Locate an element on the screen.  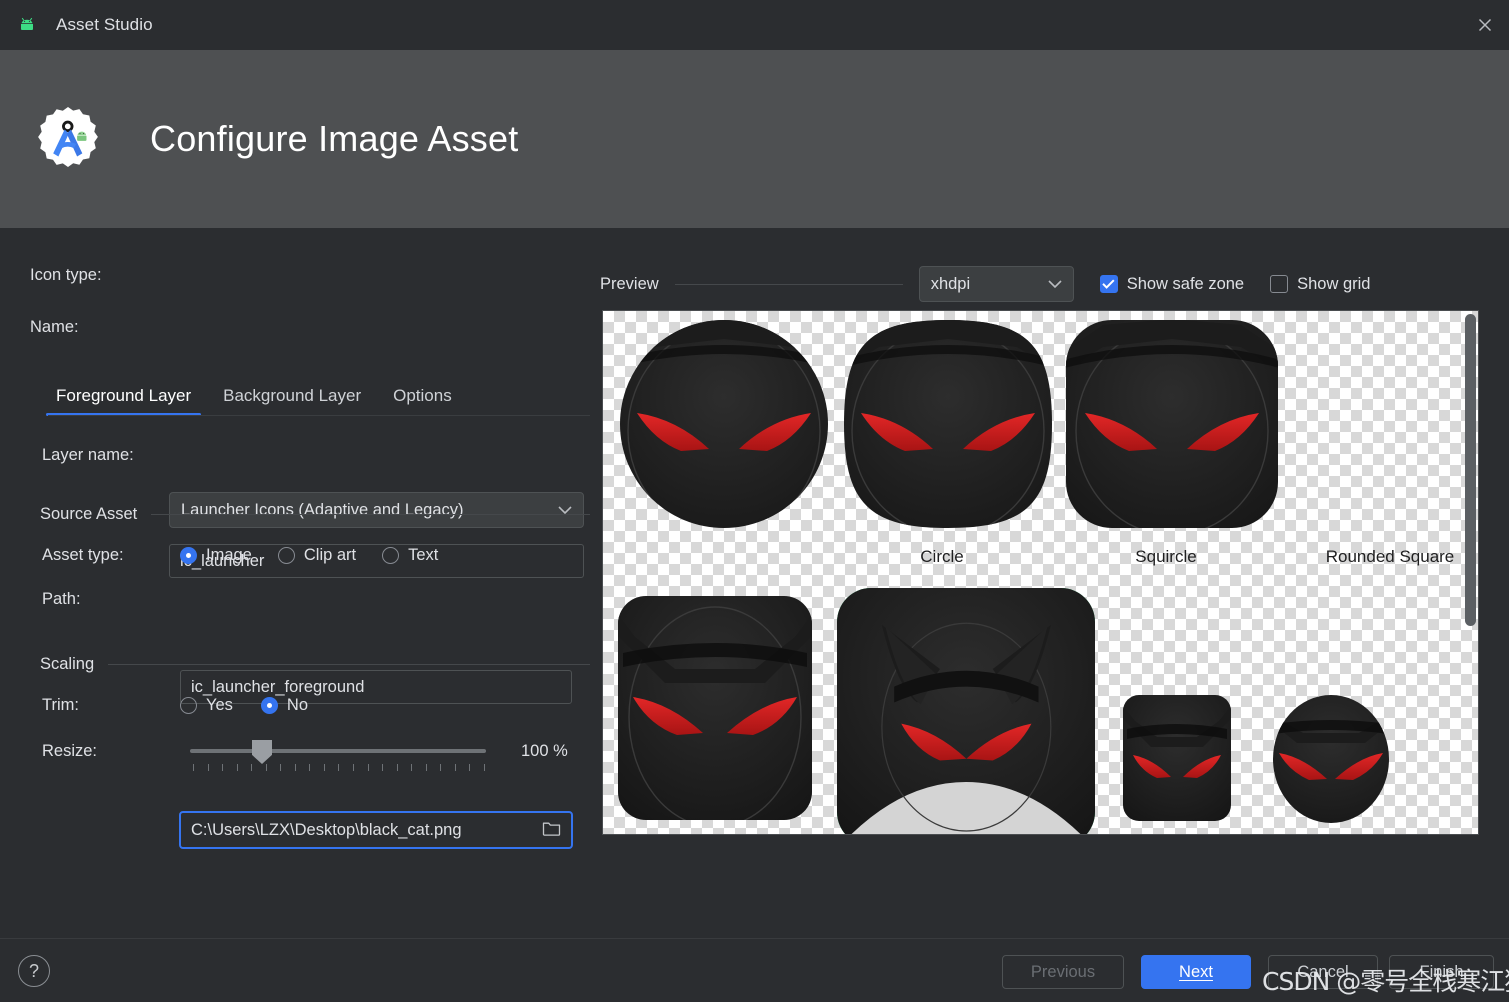
asset-type-row: Asset type: is located at coordinates (83, 555).